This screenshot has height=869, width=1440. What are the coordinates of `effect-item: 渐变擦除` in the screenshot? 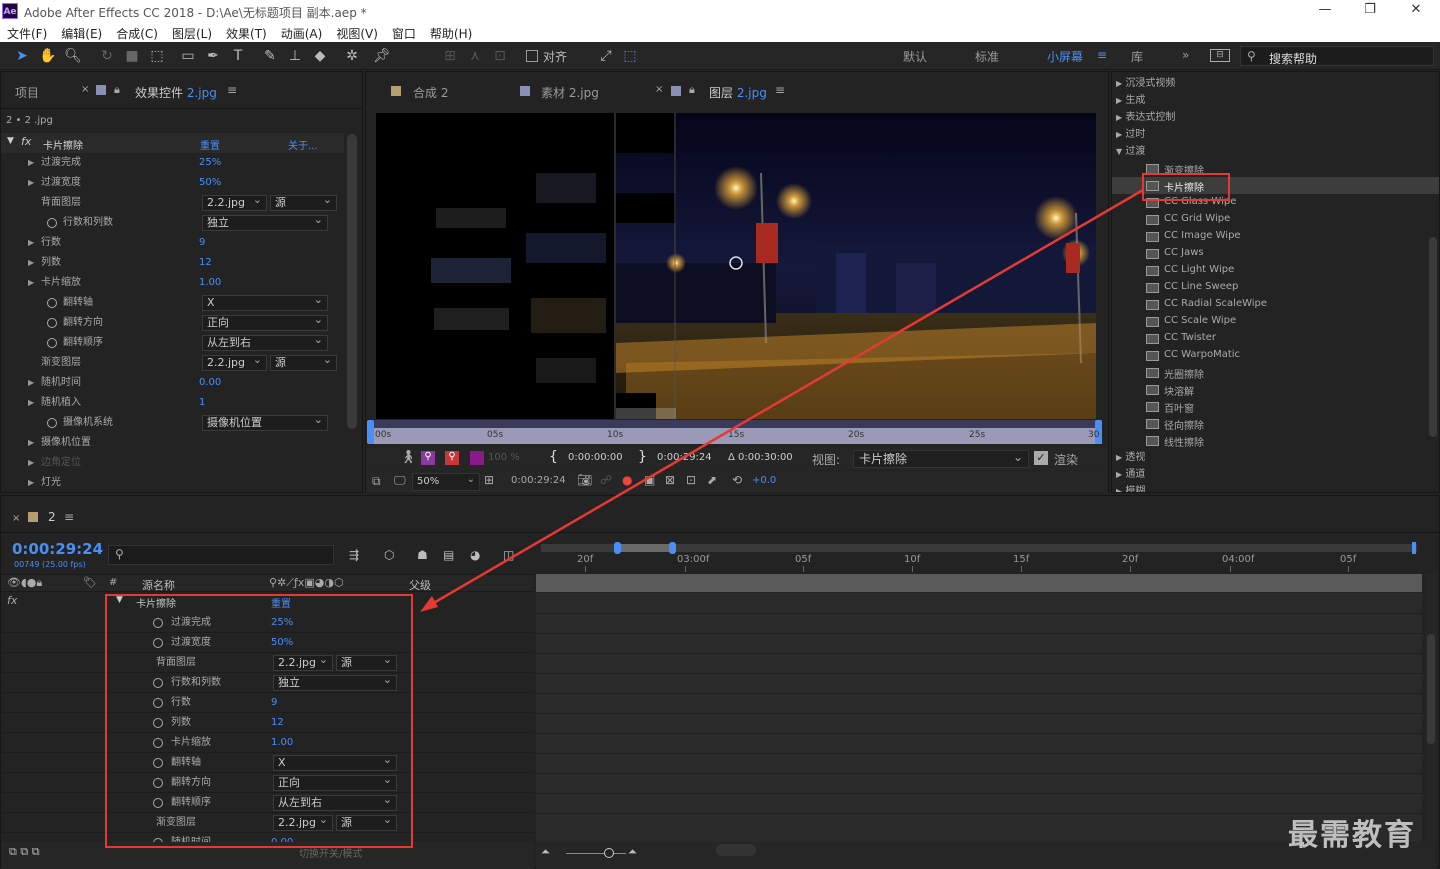 It's located at (1275, 168).